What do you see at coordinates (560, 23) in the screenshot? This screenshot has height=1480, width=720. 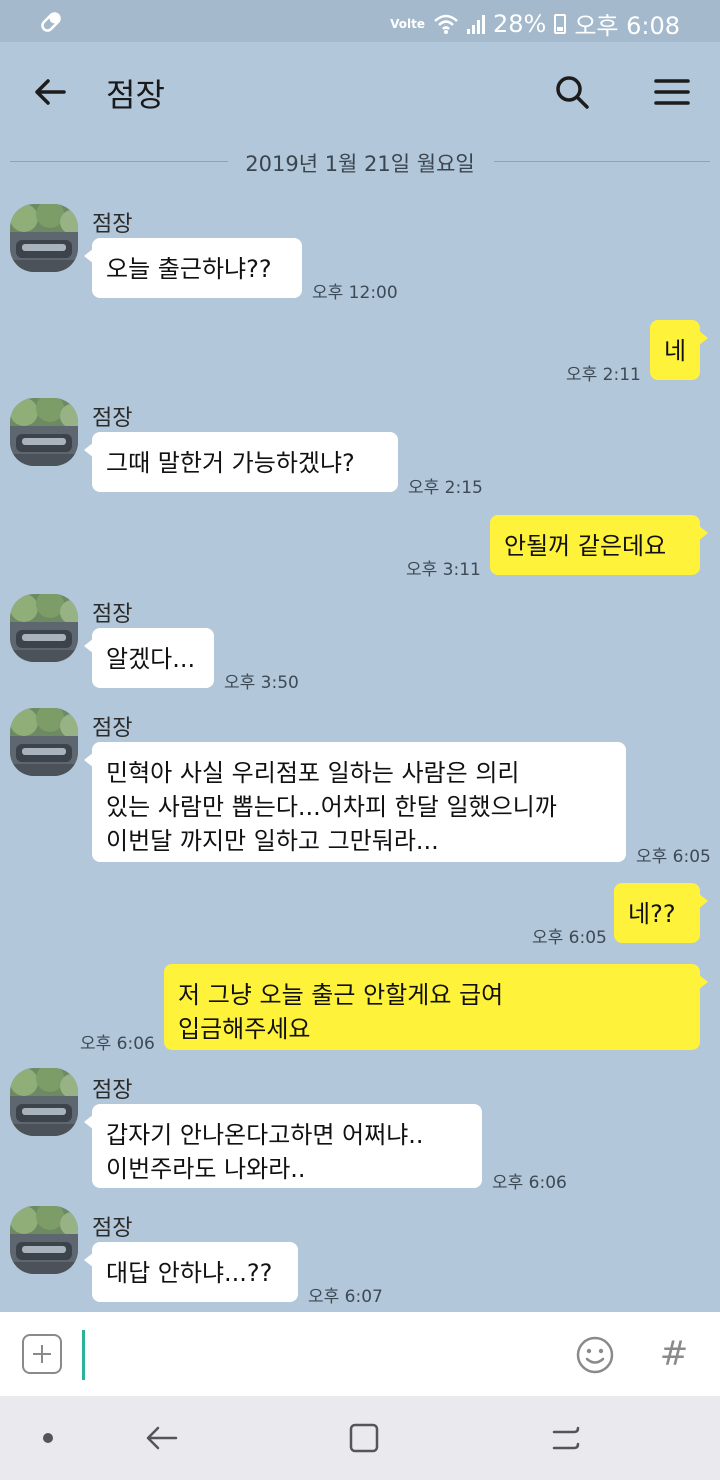 I see `battery-icon` at bounding box center [560, 23].